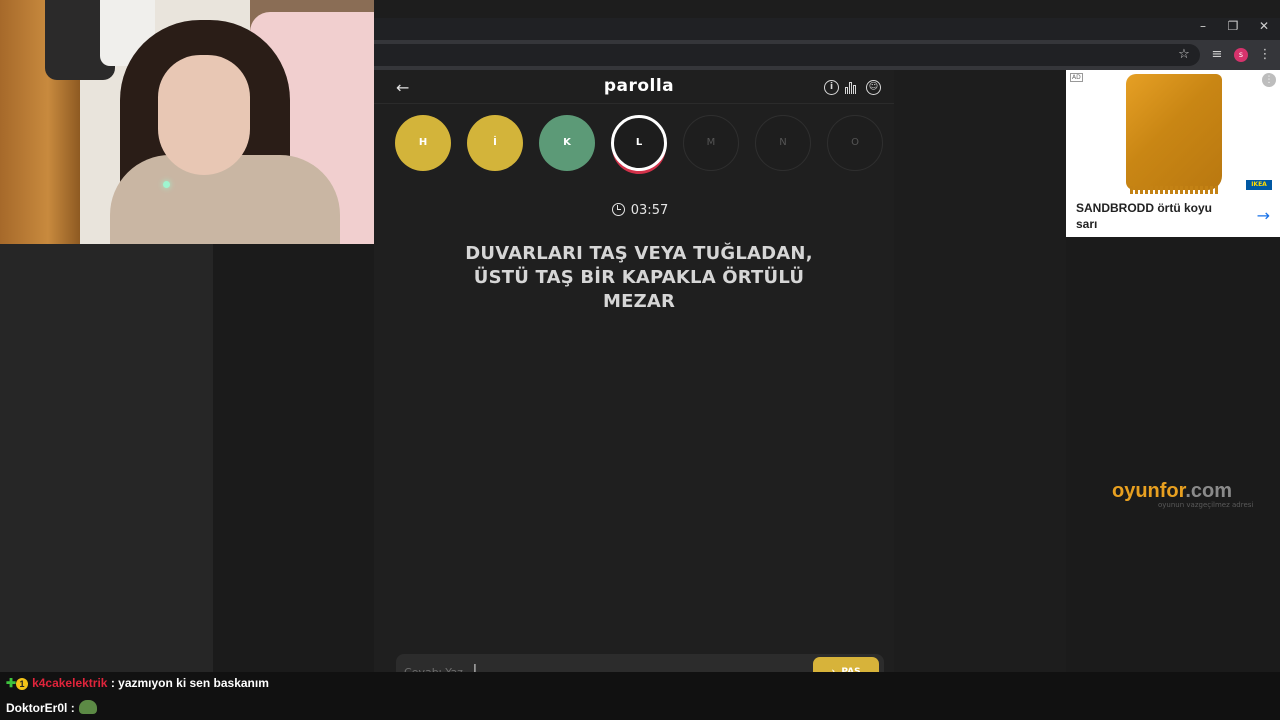  I want to click on media-icon: ≡, so click(1217, 55).